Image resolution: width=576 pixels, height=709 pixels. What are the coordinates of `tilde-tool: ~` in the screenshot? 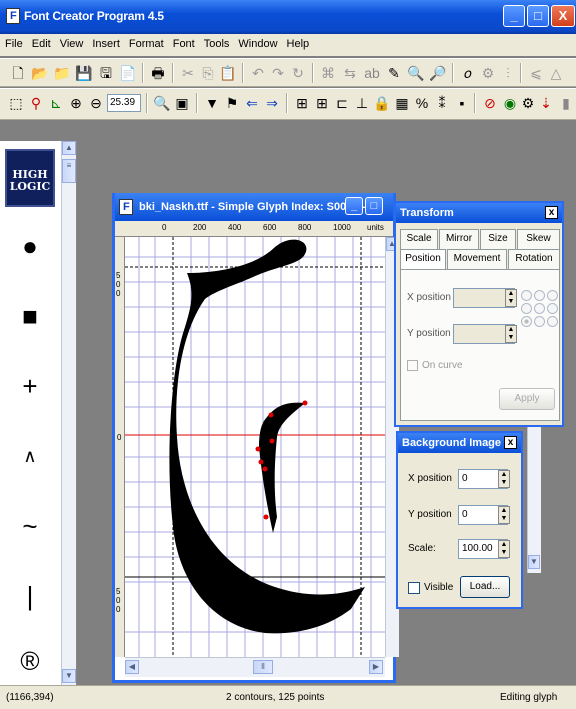 It's located at (30, 526).